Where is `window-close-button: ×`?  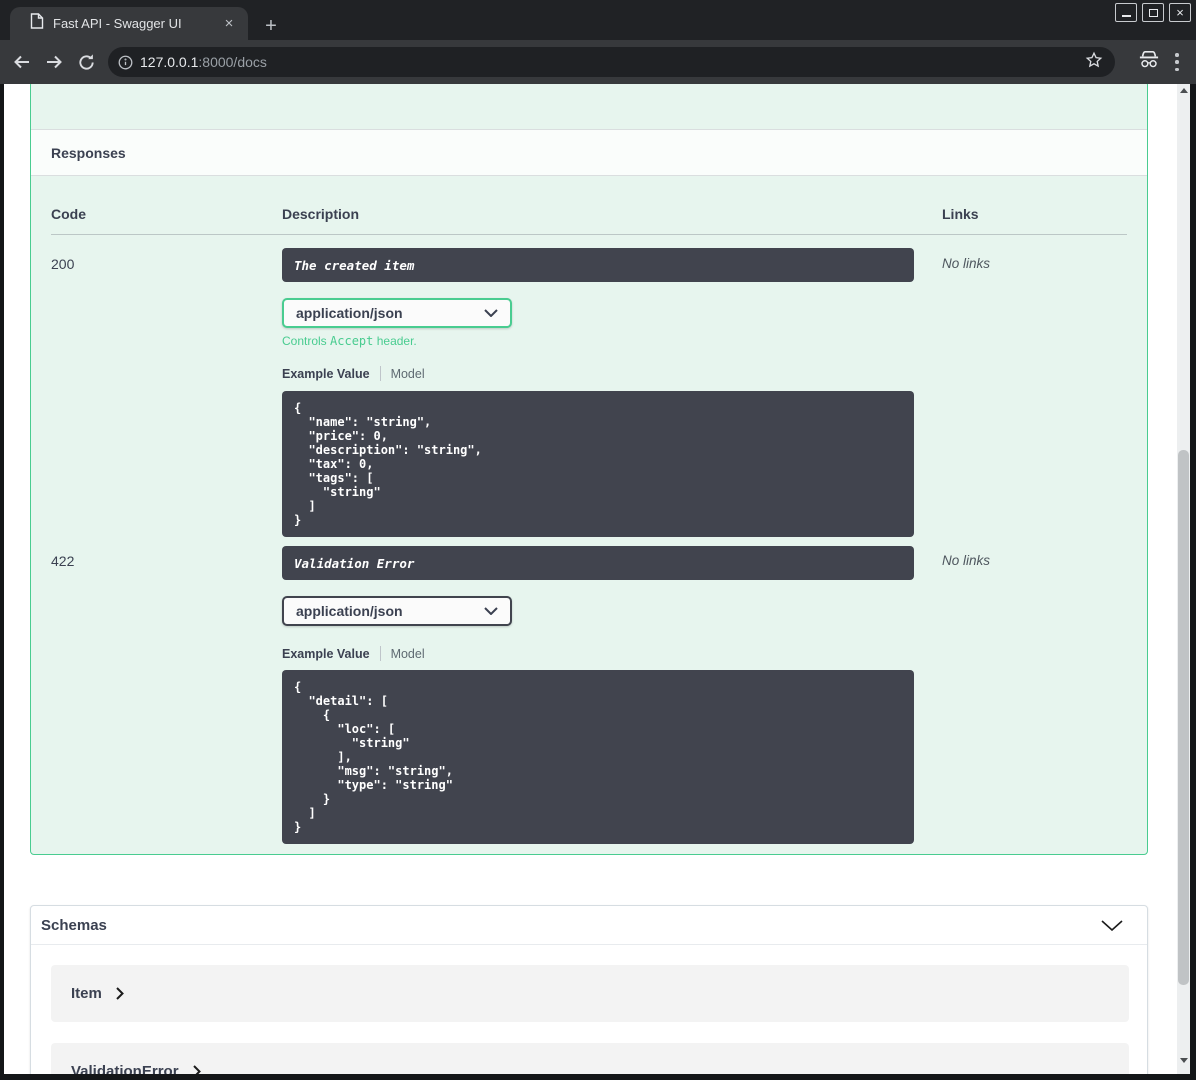
window-close-button: × is located at coordinates (1180, 12).